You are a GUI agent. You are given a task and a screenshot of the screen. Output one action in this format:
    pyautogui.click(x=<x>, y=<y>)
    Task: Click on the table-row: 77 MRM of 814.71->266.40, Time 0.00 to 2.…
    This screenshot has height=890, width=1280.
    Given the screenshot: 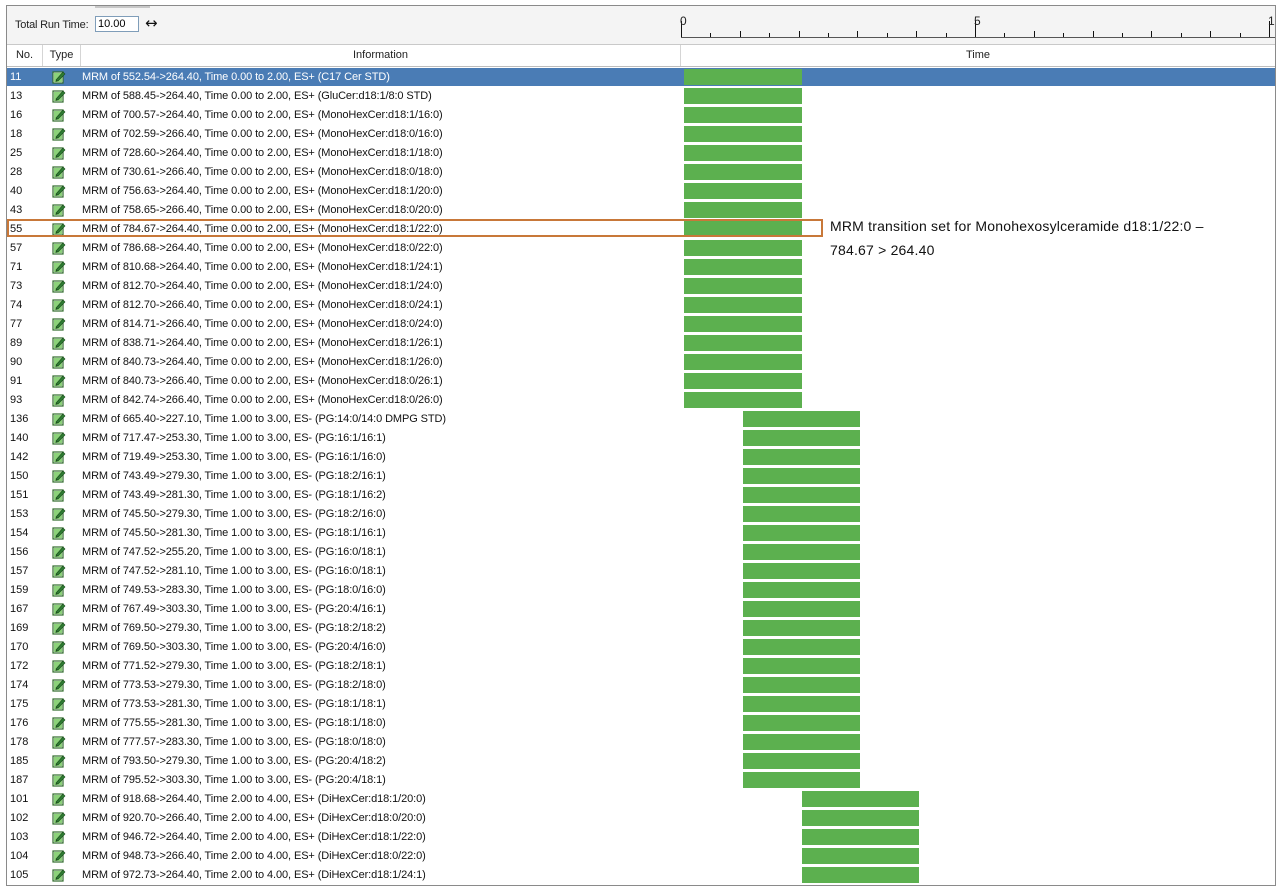 What is the action you would take?
    pyautogui.click(x=641, y=324)
    